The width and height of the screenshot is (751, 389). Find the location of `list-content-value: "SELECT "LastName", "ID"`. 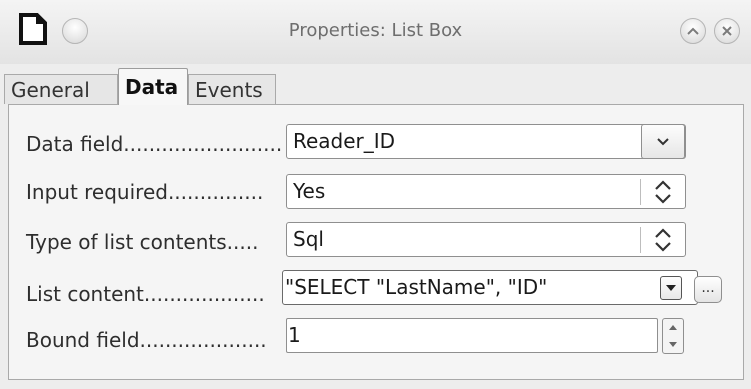

list-content-value: "SELECT "LastName", "ID" is located at coordinates (416, 287).